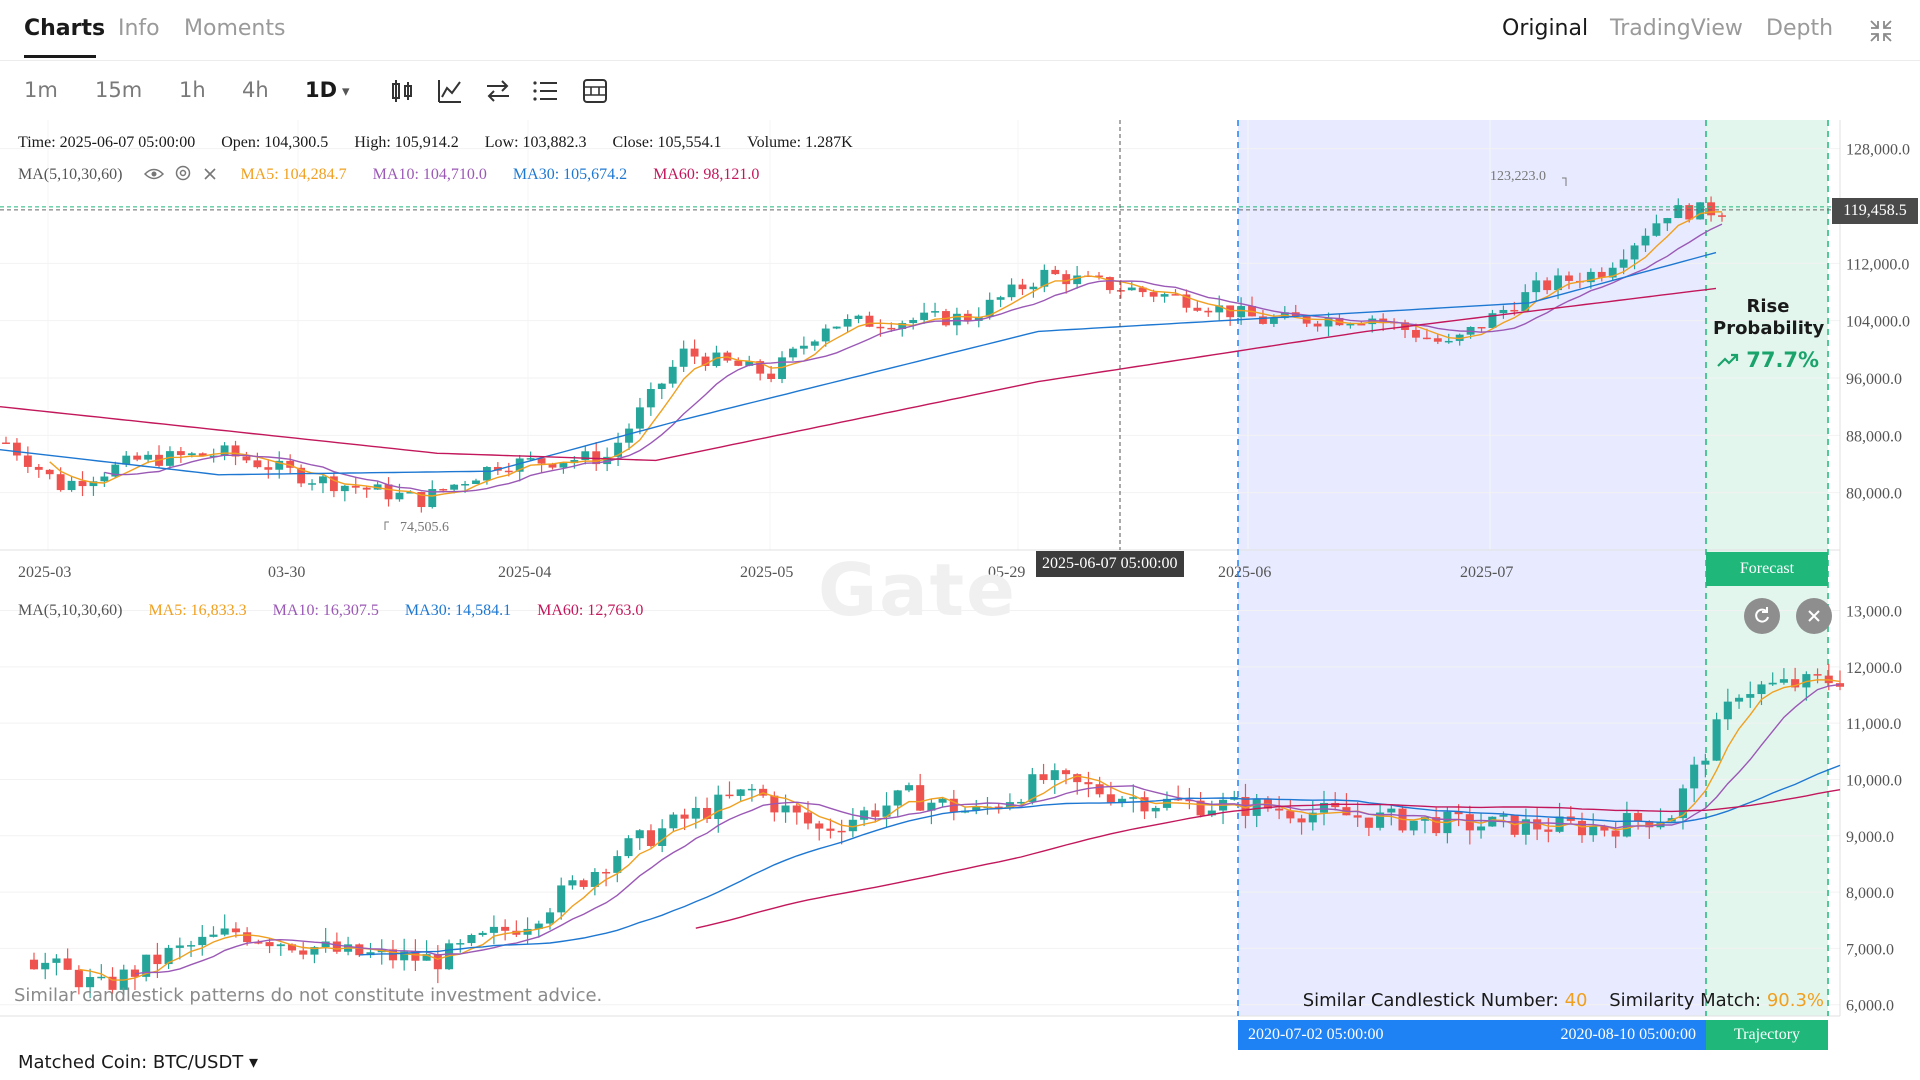  What do you see at coordinates (1767, 1035) in the screenshot?
I see `trajectory-button: Trajectory` at bounding box center [1767, 1035].